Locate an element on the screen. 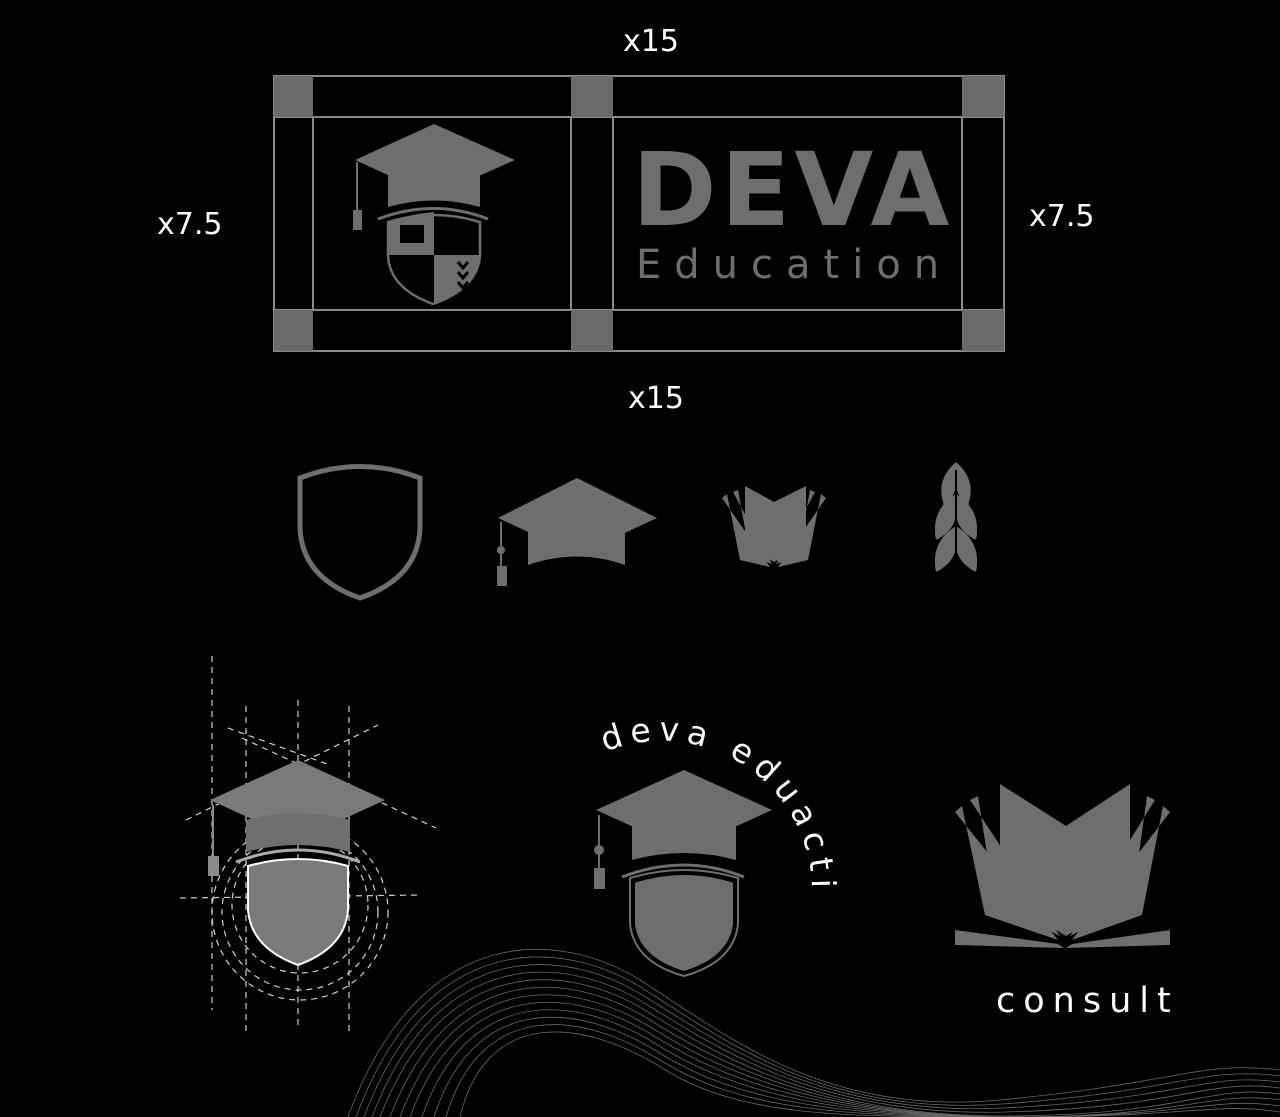 The height and width of the screenshot is (1117, 1280). construction-sketch is located at coordinates (308, 845).